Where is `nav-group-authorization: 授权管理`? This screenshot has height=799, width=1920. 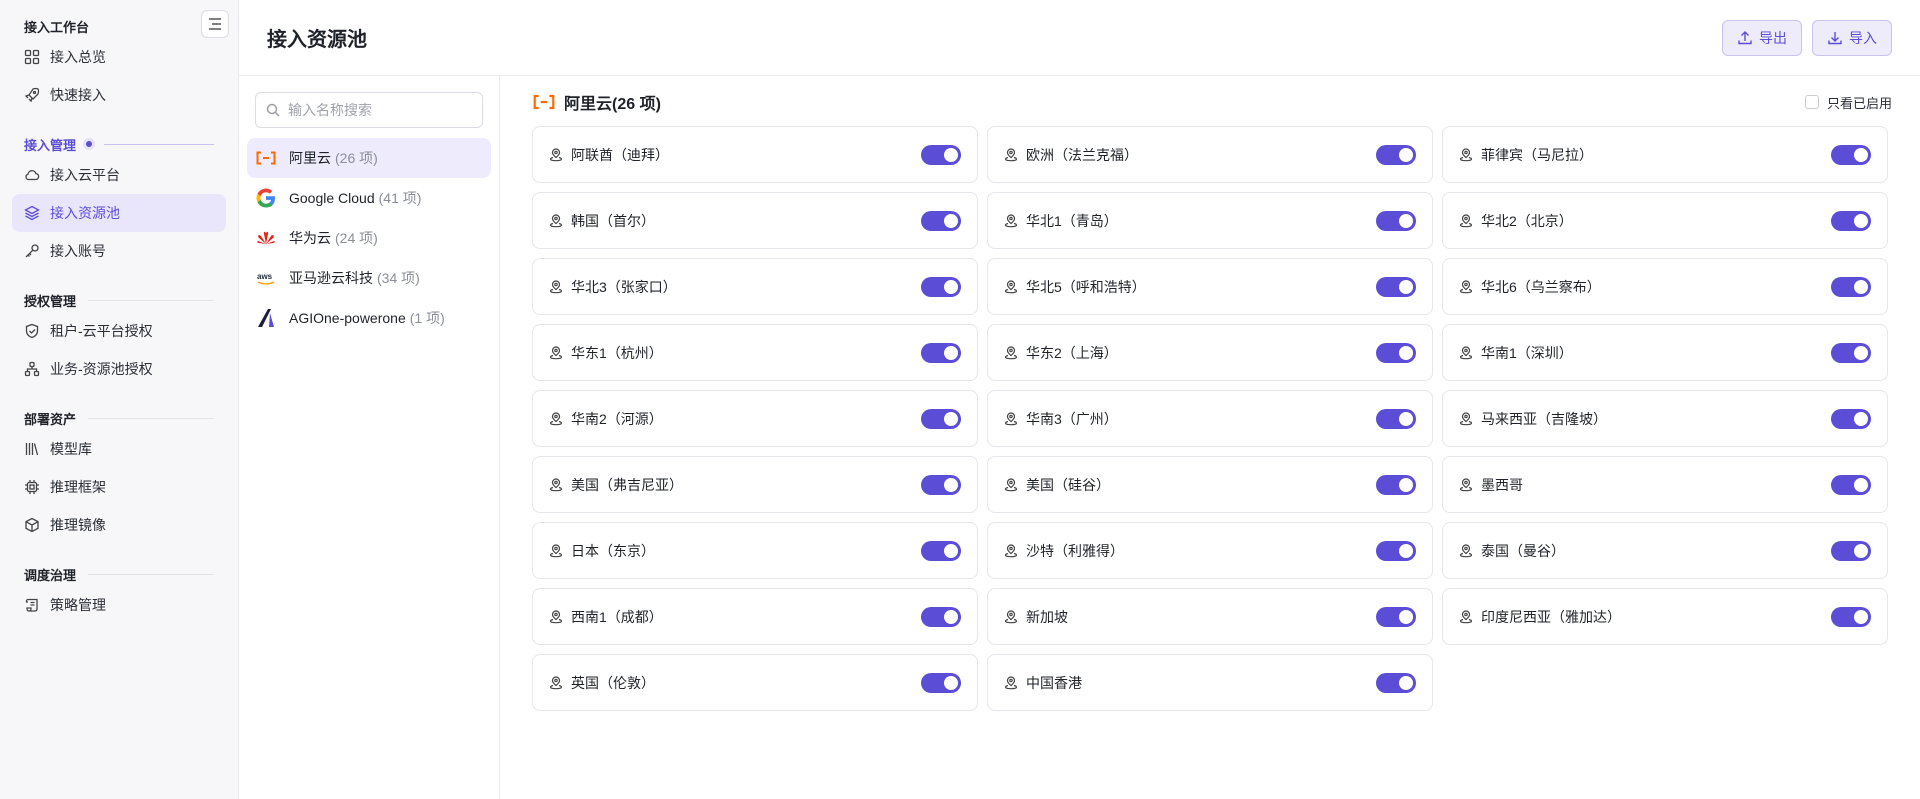
nav-group-authorization: 授权管理 is located at coordinates (119, 300).